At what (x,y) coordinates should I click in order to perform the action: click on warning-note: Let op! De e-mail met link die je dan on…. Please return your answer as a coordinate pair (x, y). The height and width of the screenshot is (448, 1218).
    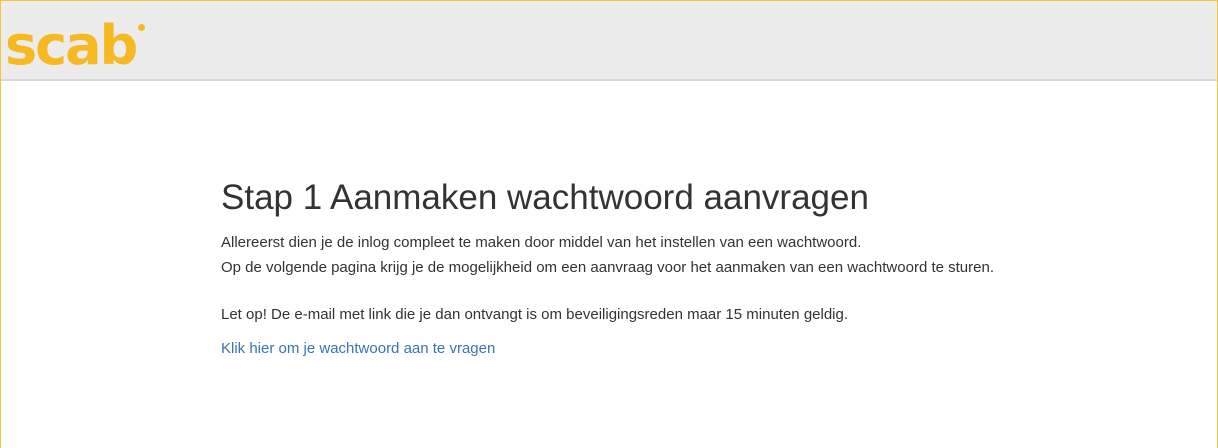
    Looking at the image, I should click on (535, 314).